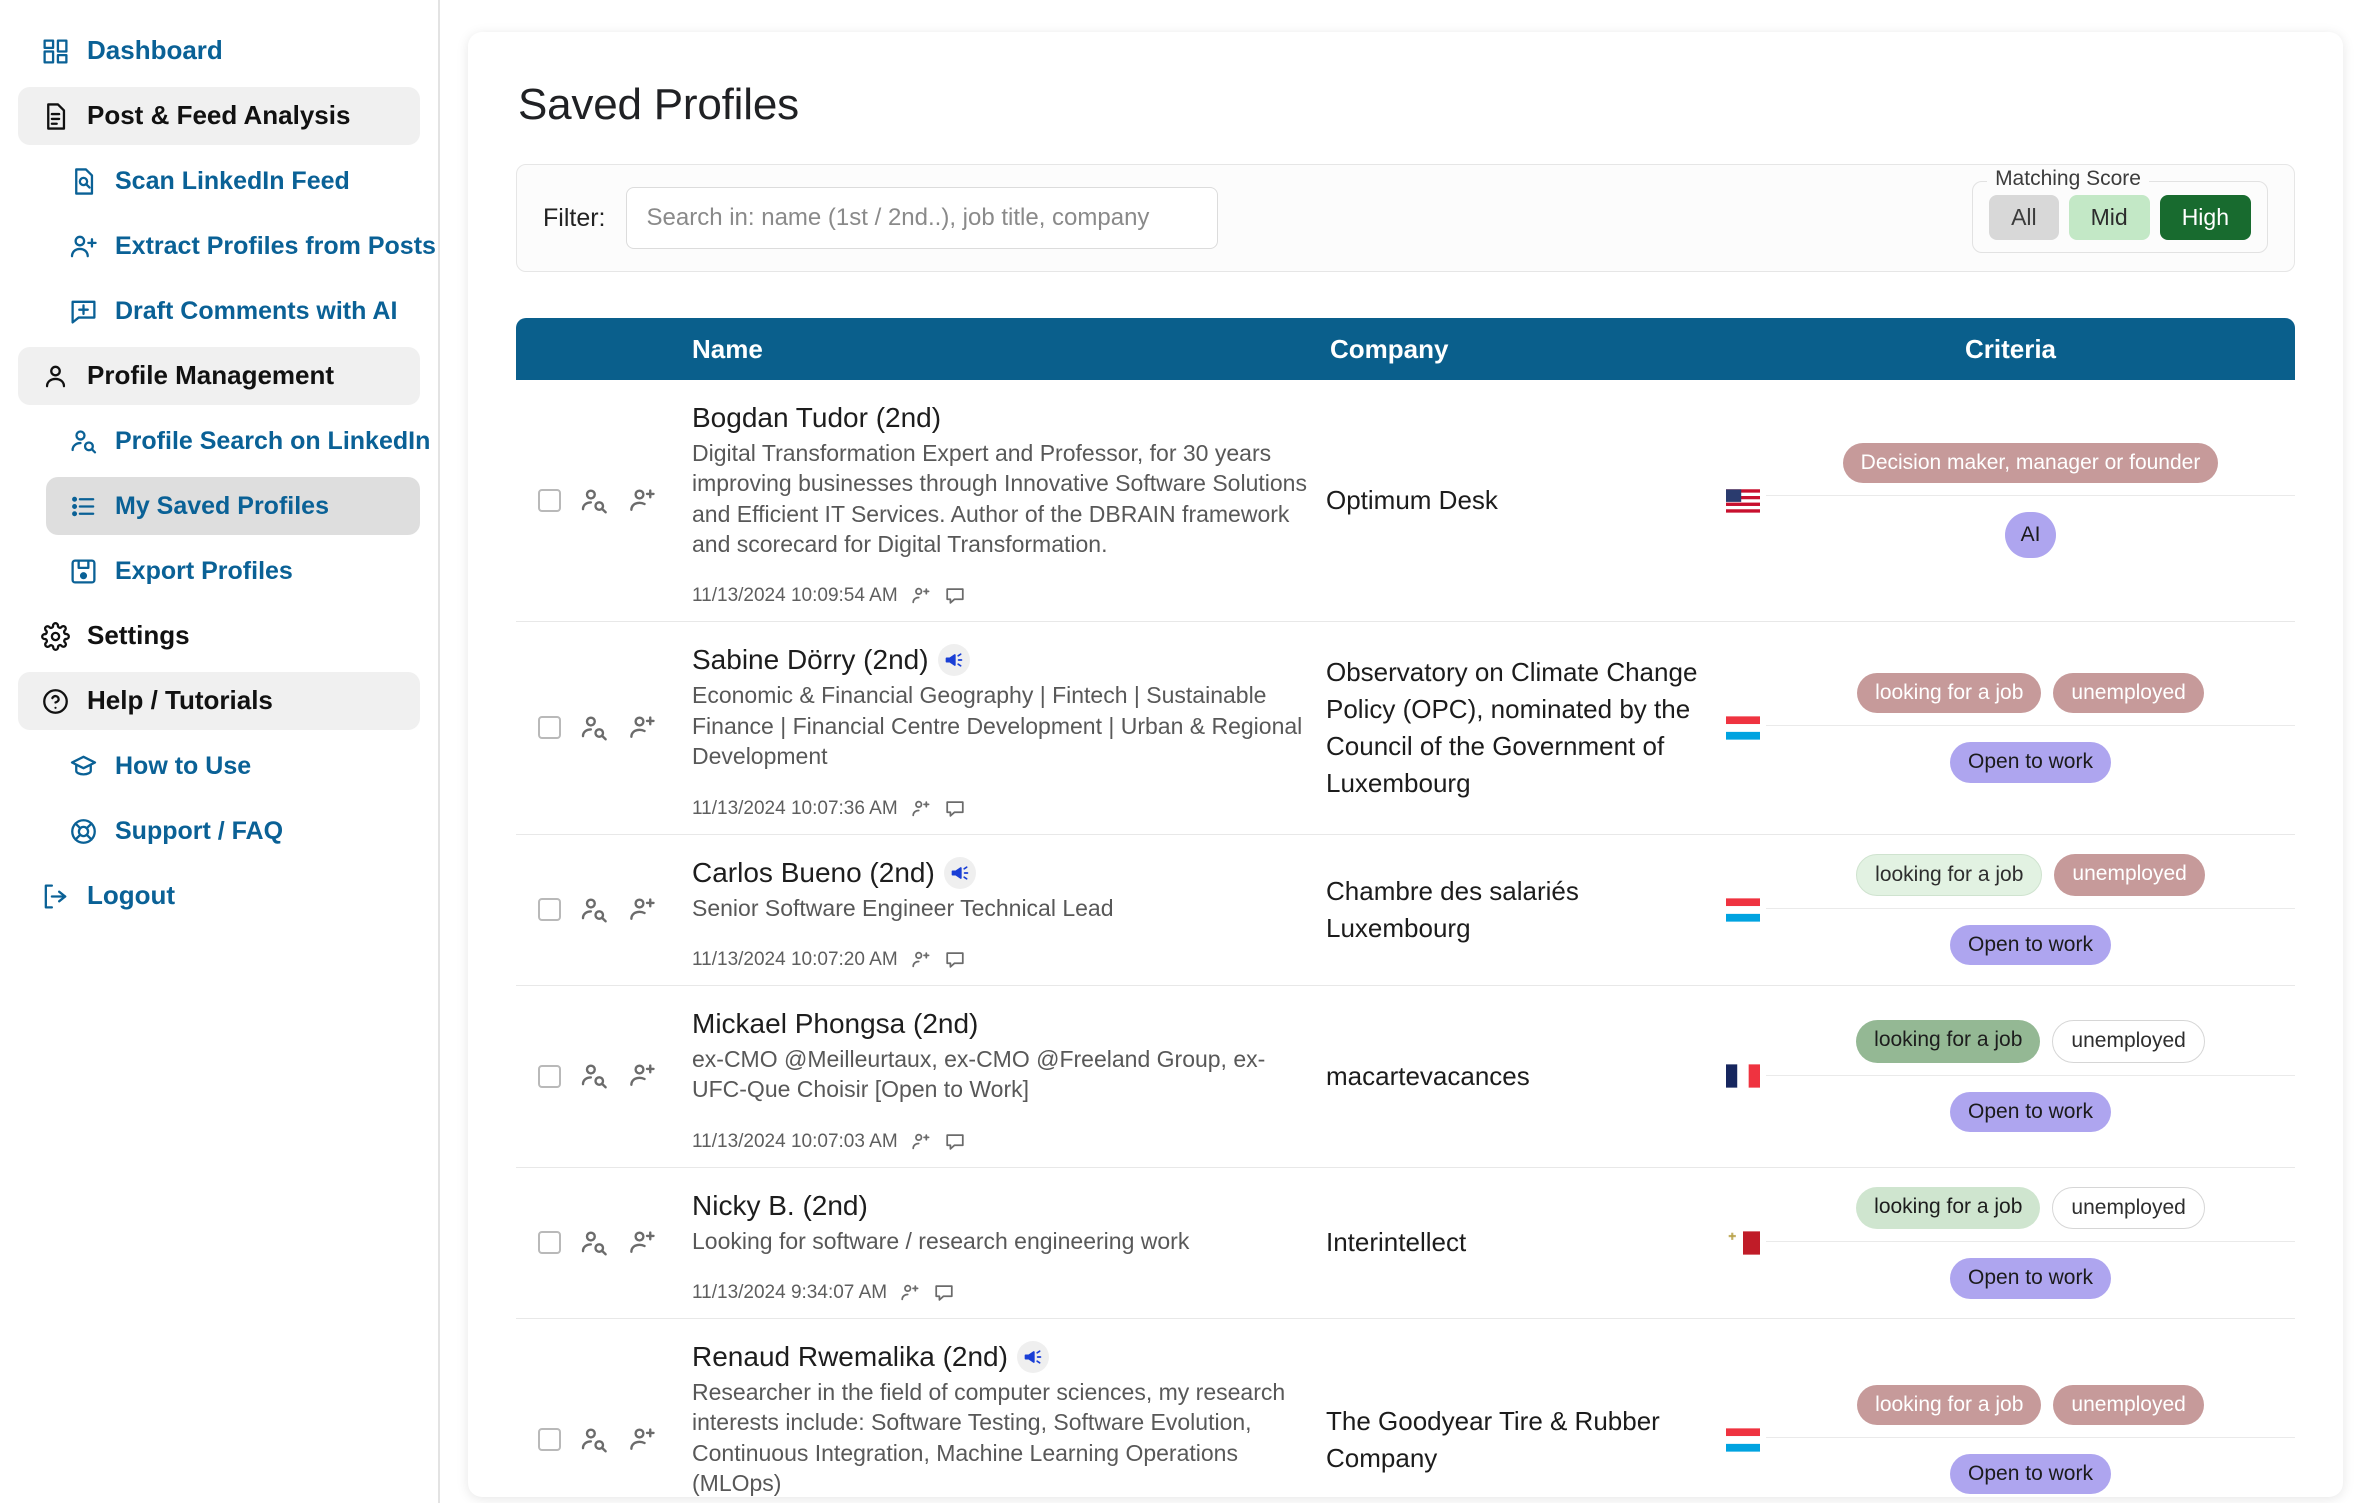  I want to click on row-actions, so click(601, 1243).